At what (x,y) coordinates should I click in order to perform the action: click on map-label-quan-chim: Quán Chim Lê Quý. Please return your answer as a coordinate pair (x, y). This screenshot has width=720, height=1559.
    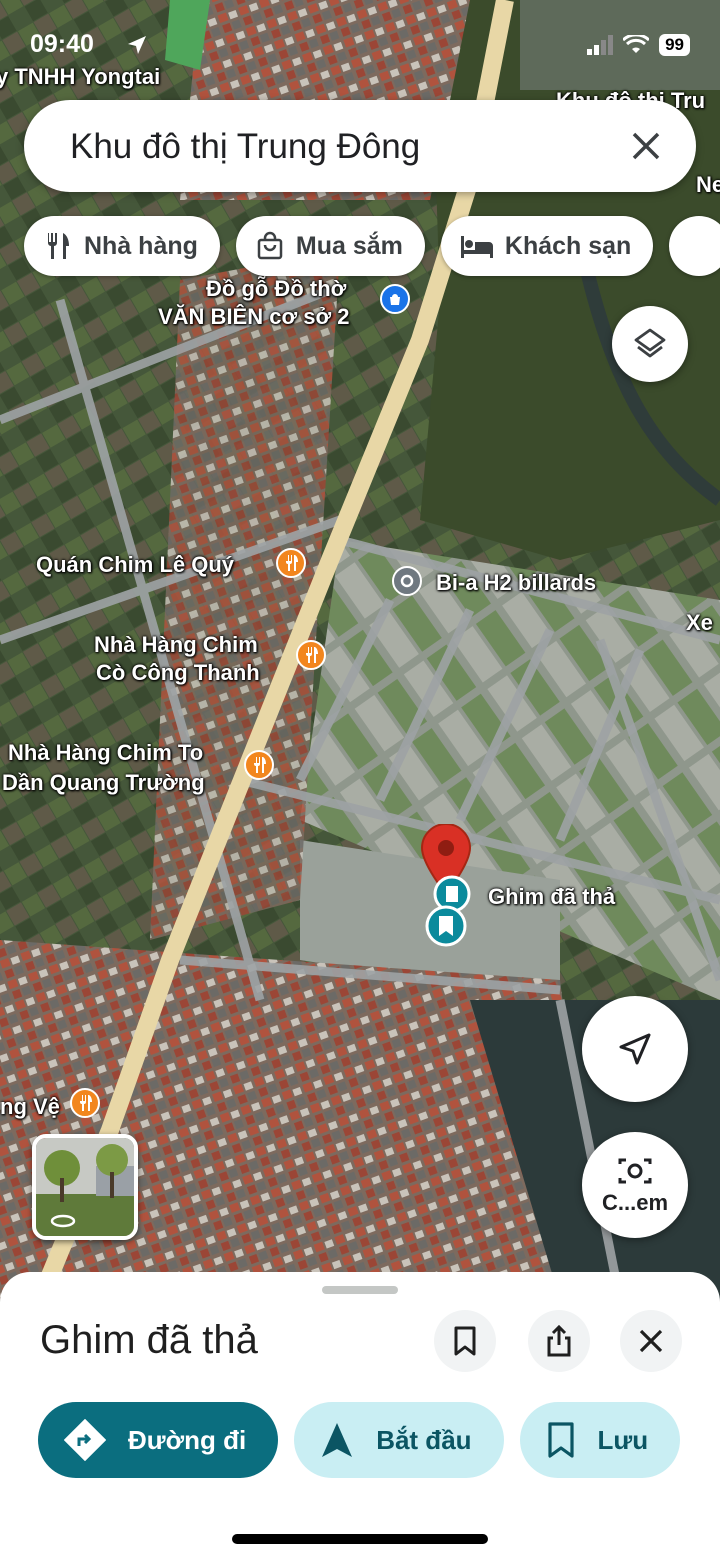
    Looking at the image, I should click on (135, 564).